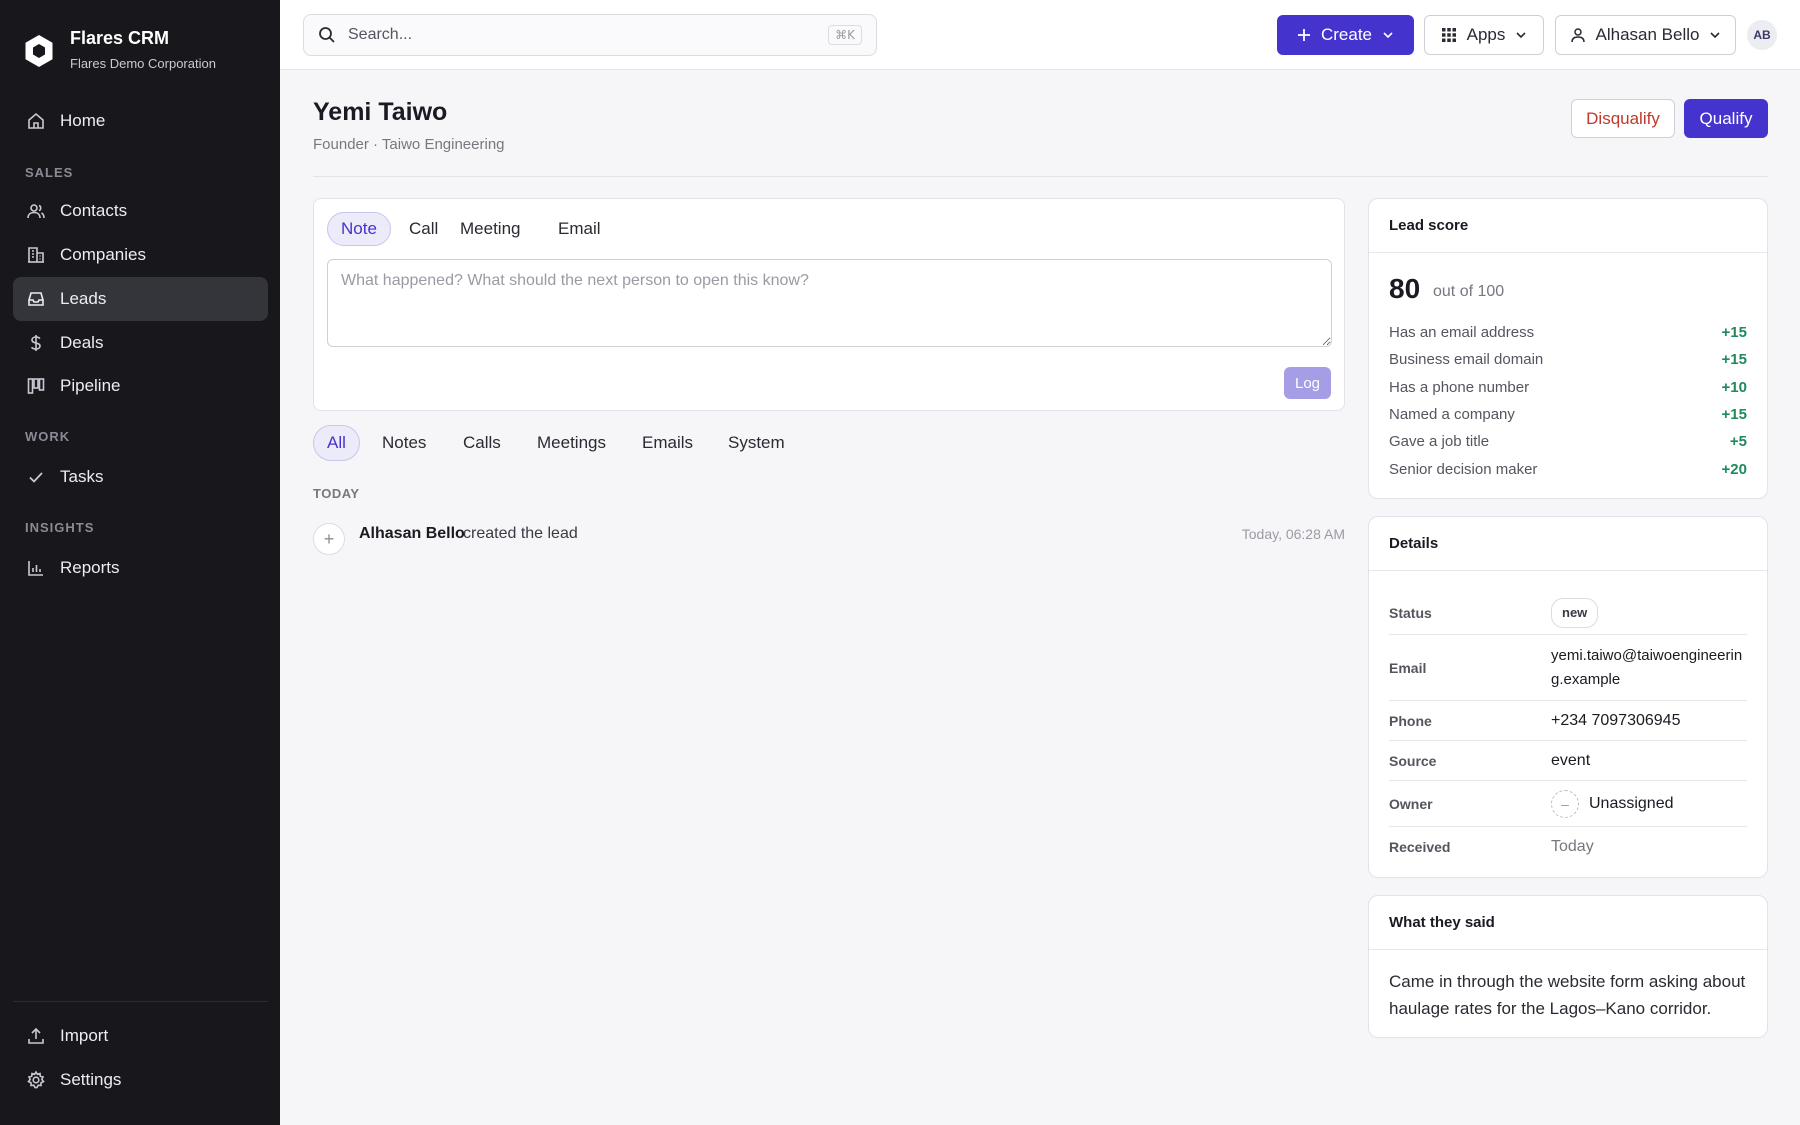 The image size is (1800, 1125). Describe the element at coordinates (490, 229) in the screenshot. I see `tab-meeting: Meeting` at that location.